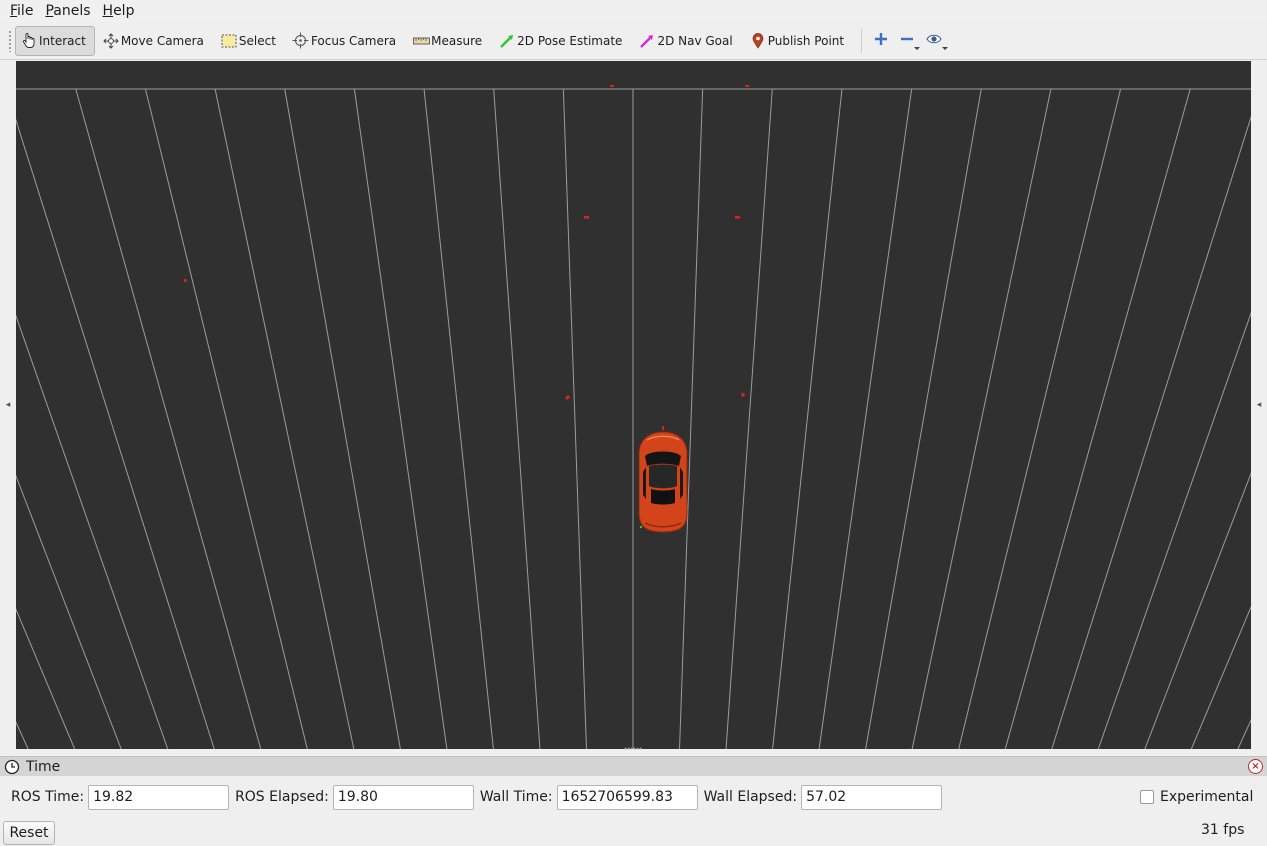 The width and height of the screenshot is (1267, 846). What do you see at coordinates (750, 797) in the screenshot?
I see `wall-elapsed-label: Wall Elapsed:` at bounding box center [750, 797].